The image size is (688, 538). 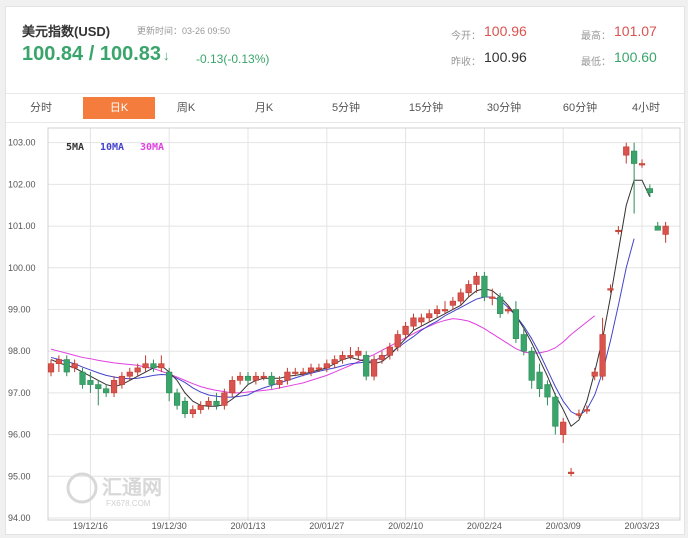 I want to click on legend-ma10: 10MA, so click(x=112, y=147).